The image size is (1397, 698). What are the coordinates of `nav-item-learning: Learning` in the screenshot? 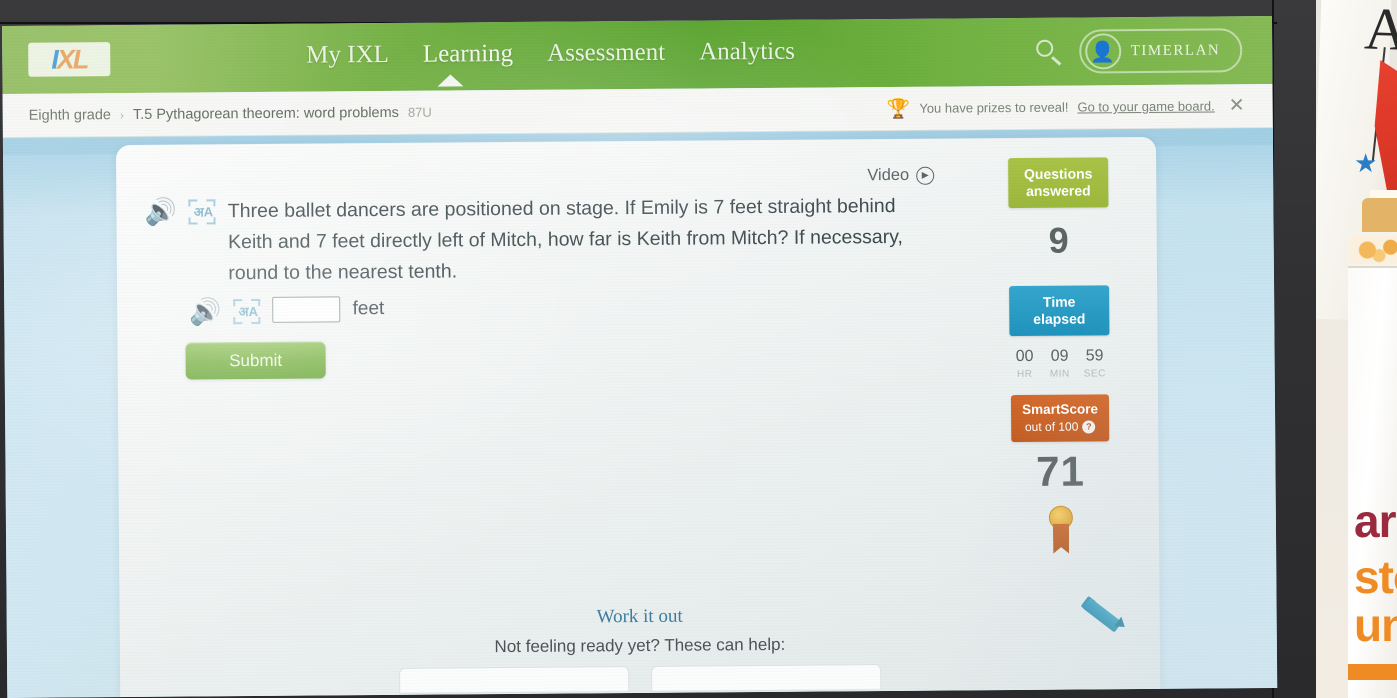 It's located at (468, 56).